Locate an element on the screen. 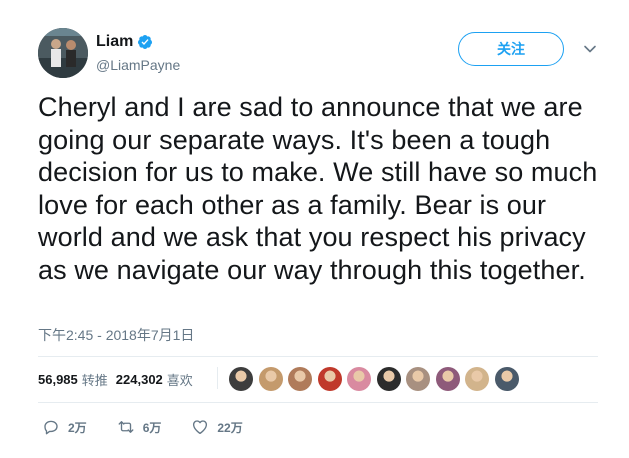 This screenshot has height=458, width=629. stats-separator is located at coordinates (217, 378).